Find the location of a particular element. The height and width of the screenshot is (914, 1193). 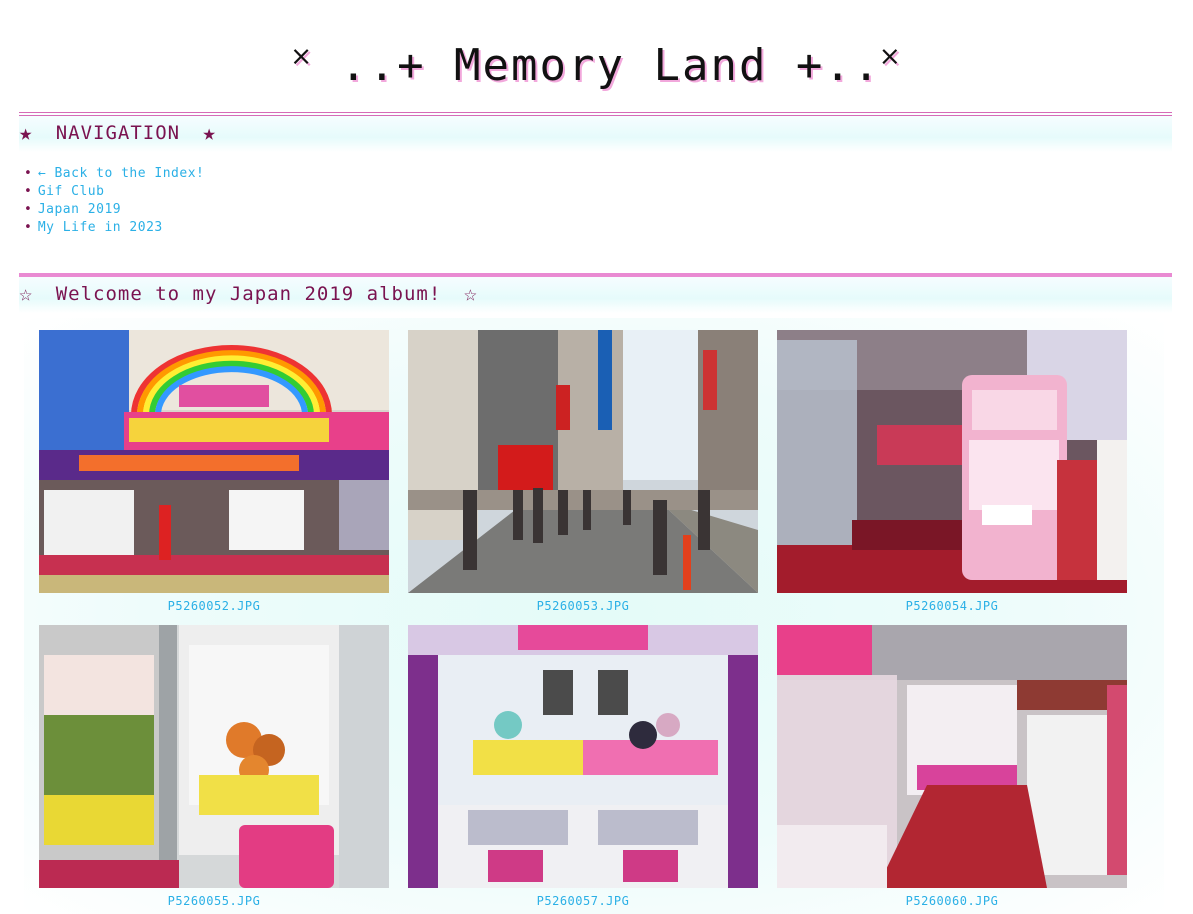

album-header: ☆ Welcome to my Japan 2019 album! ☆ is located at coordinates (595, 293).